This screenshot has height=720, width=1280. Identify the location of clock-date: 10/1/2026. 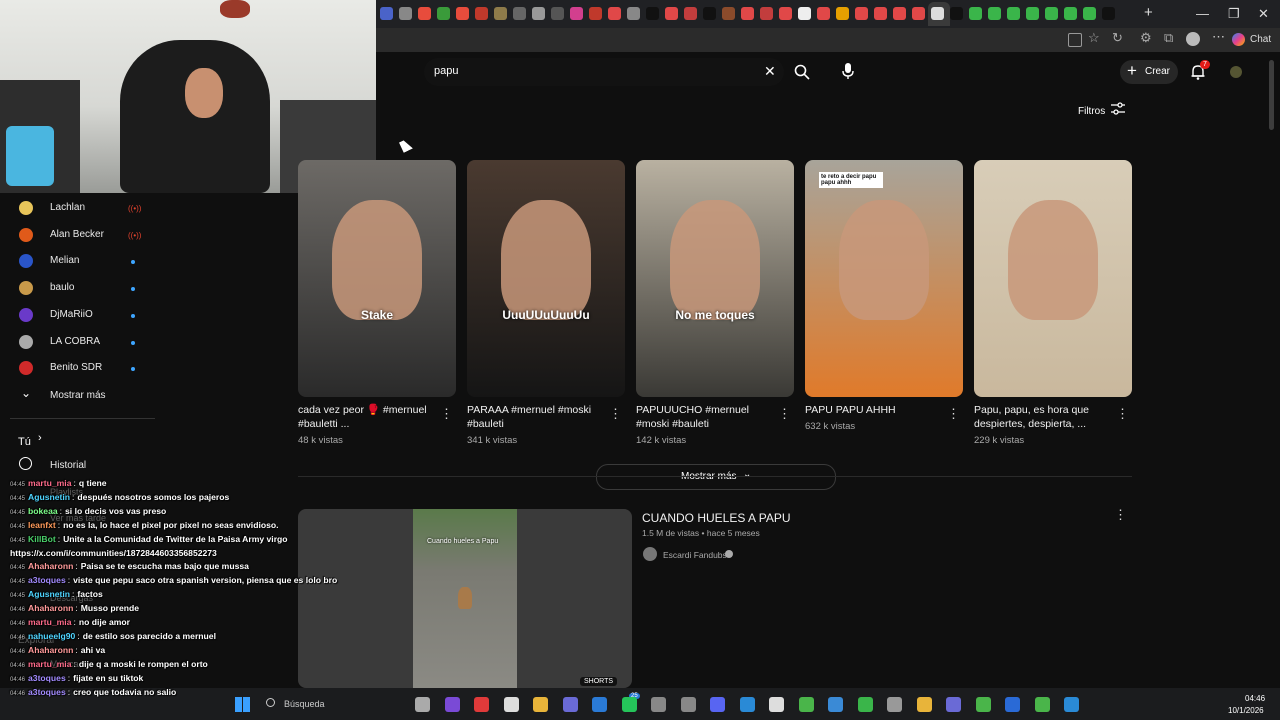
(1246, 710).